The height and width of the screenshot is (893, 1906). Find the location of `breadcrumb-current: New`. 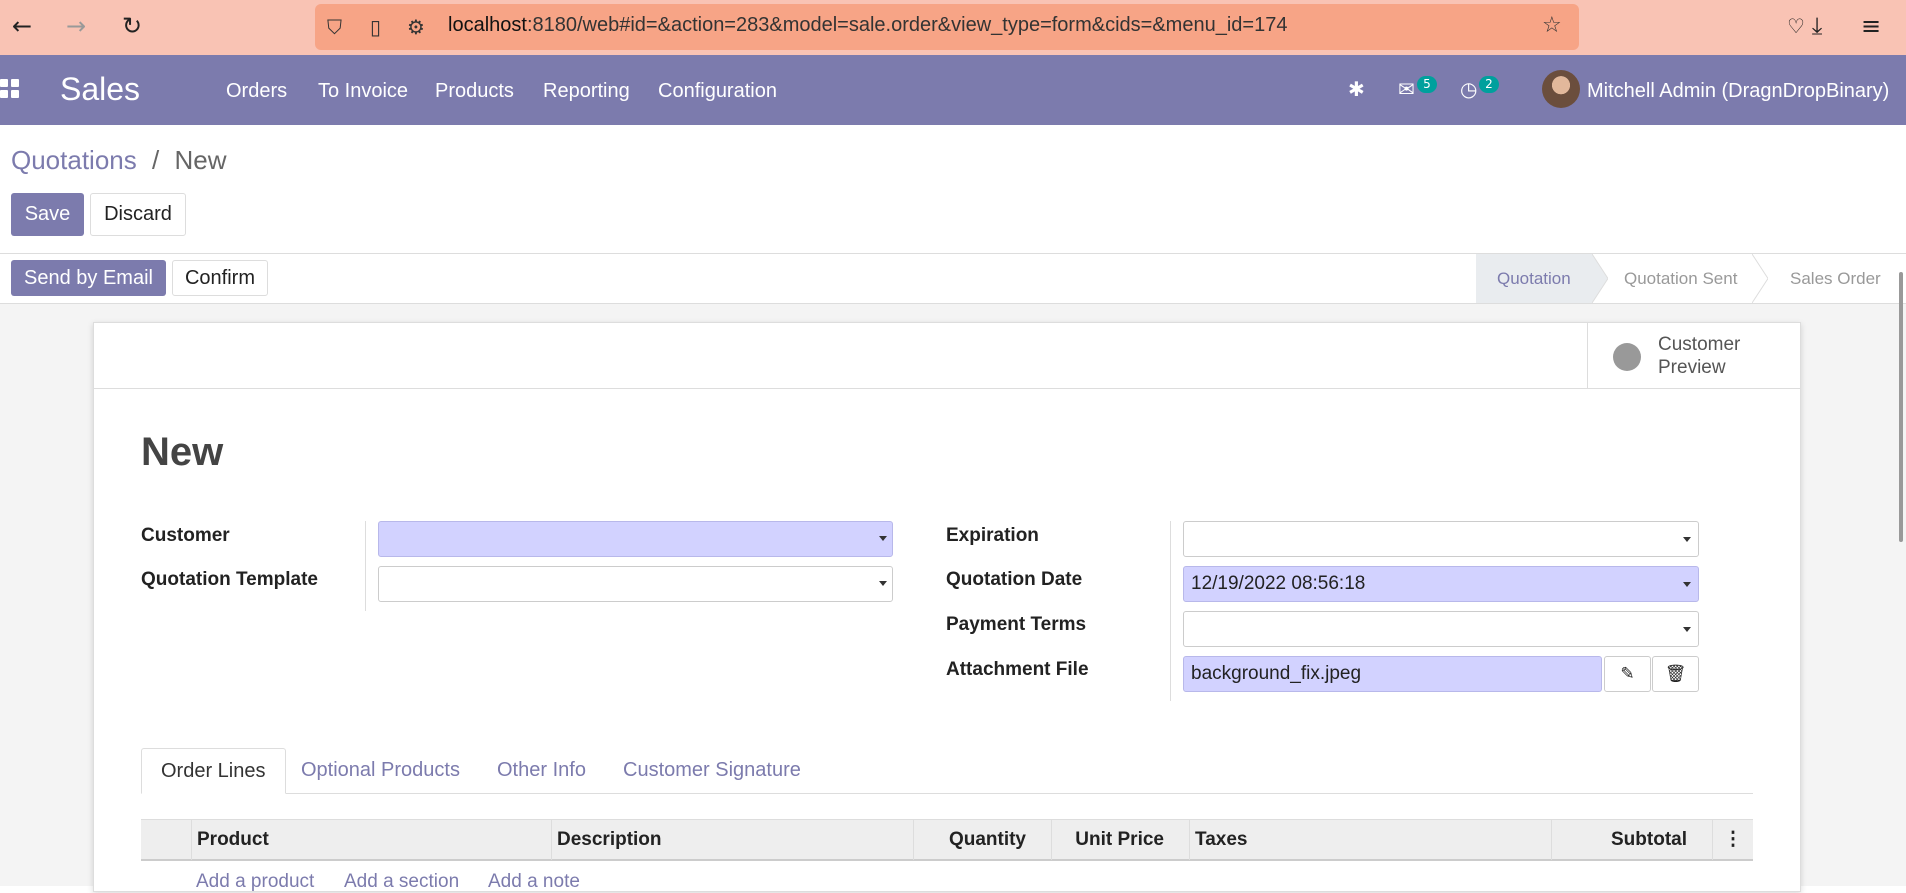

breadcrumb-current: New is located at coordinates (200, 160).